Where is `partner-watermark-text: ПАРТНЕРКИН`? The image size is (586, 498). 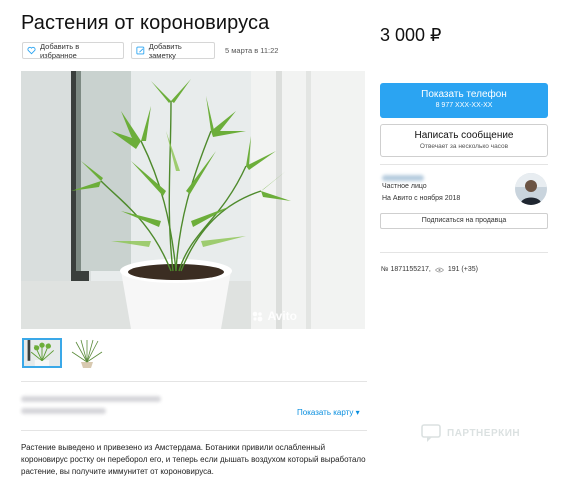 partner-watermark-text: ПАРТНЕРКИН is located at coordinates (484, 433).